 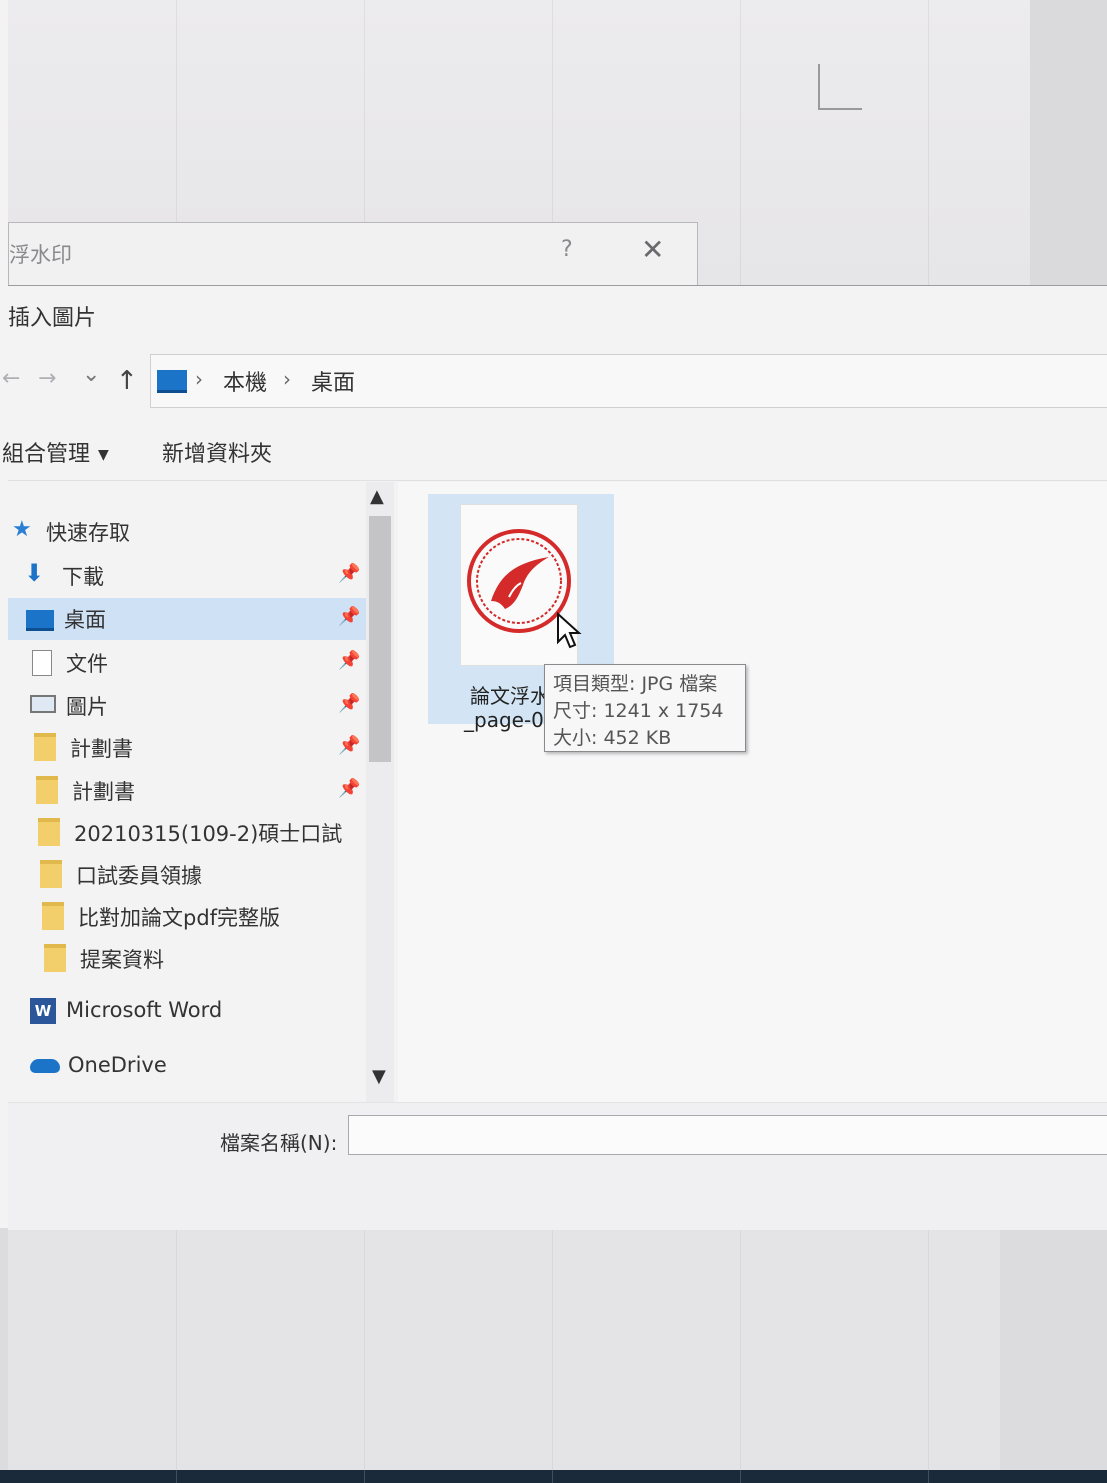 What do you see at coordinates (122, 960) in the screenshot?
I see `nav-item-label: 提案資料` at bounding box center [122, 960].